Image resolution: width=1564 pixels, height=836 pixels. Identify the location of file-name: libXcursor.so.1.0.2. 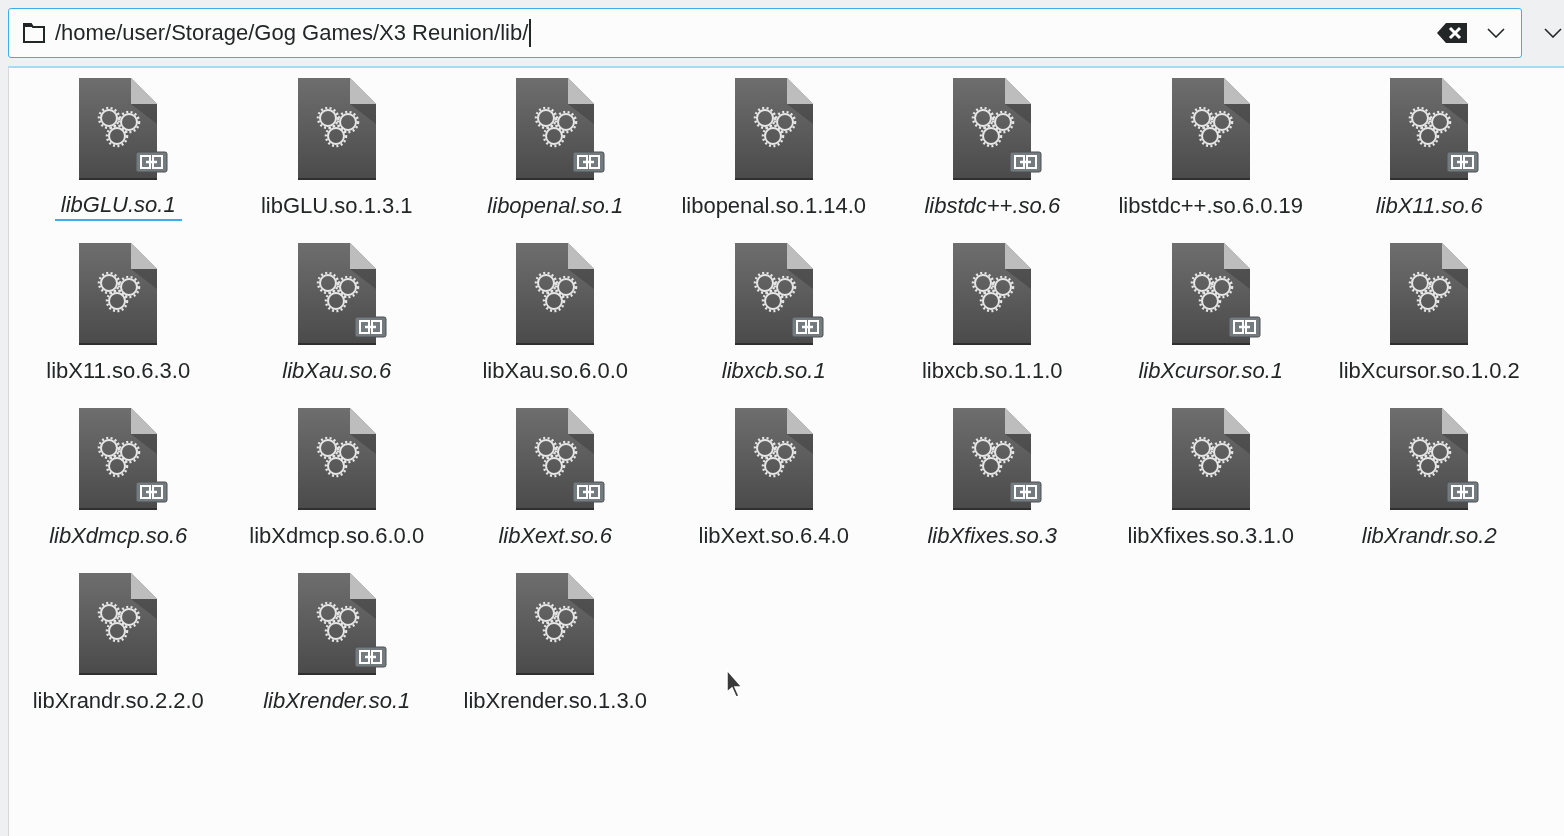
(1429, 370).